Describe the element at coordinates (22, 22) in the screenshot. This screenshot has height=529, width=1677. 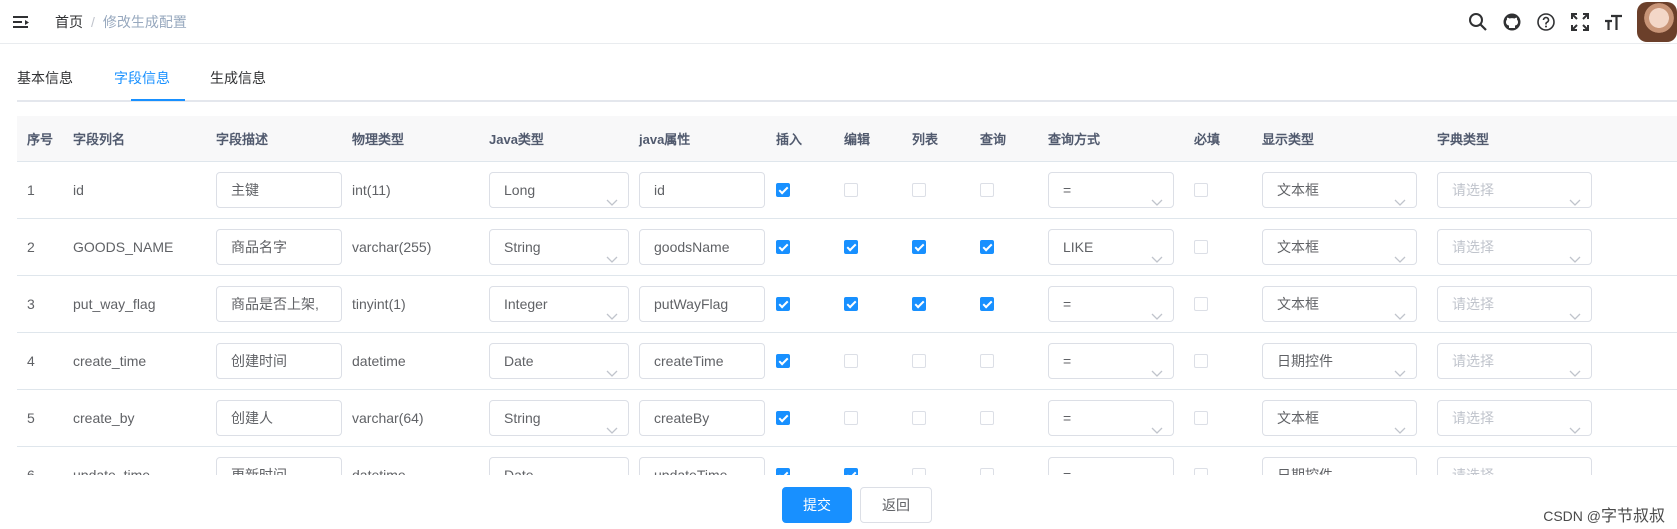
I see `hamburger-menu-icon` at that location.